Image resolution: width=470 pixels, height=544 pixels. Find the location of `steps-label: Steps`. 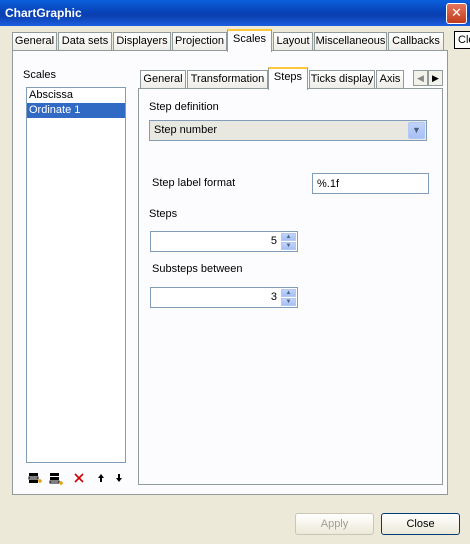

steps-label: Steps is located at coordinates (163, 214).